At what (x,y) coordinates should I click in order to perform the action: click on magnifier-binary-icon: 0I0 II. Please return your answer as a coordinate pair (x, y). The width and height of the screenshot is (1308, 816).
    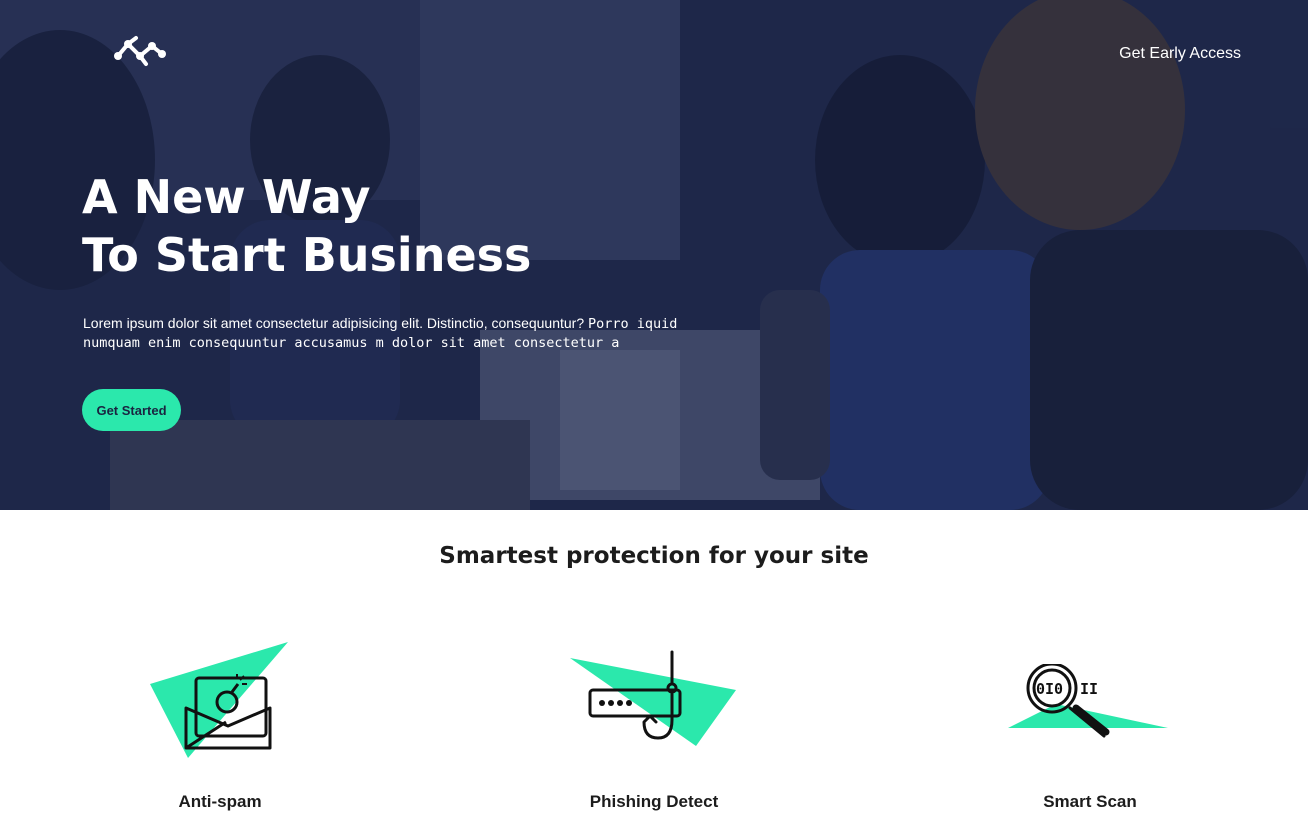
    Looking at the image, I should click on (1088, 701).